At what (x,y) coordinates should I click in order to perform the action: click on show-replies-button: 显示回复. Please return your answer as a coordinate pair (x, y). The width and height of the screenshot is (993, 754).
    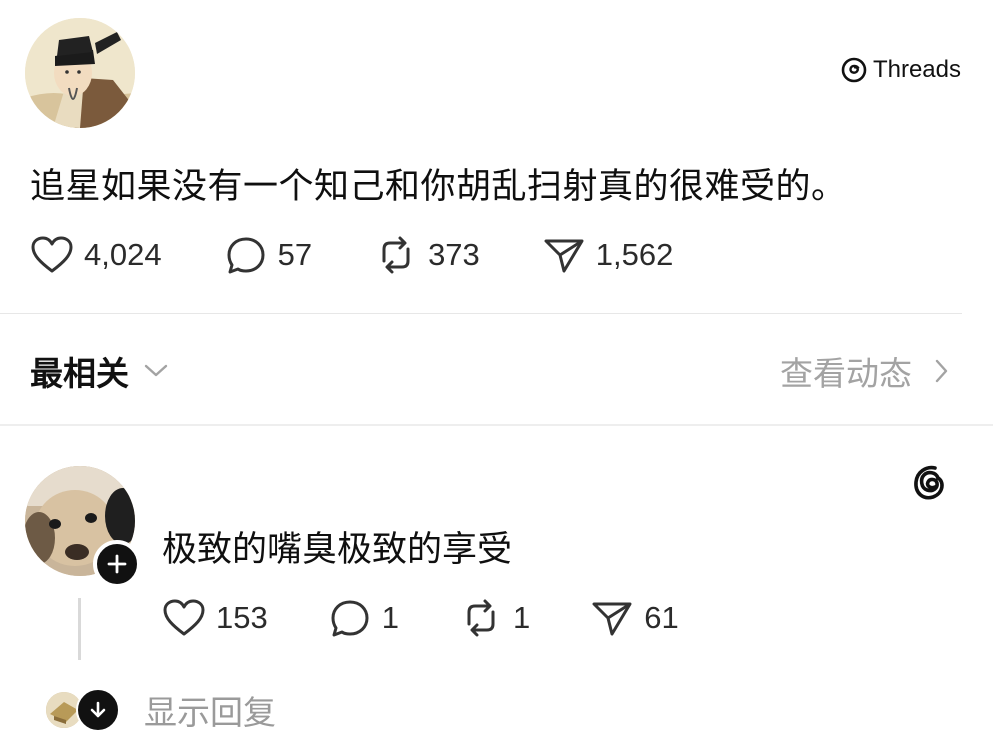
    Looking at the image, I should click on (160, 710).